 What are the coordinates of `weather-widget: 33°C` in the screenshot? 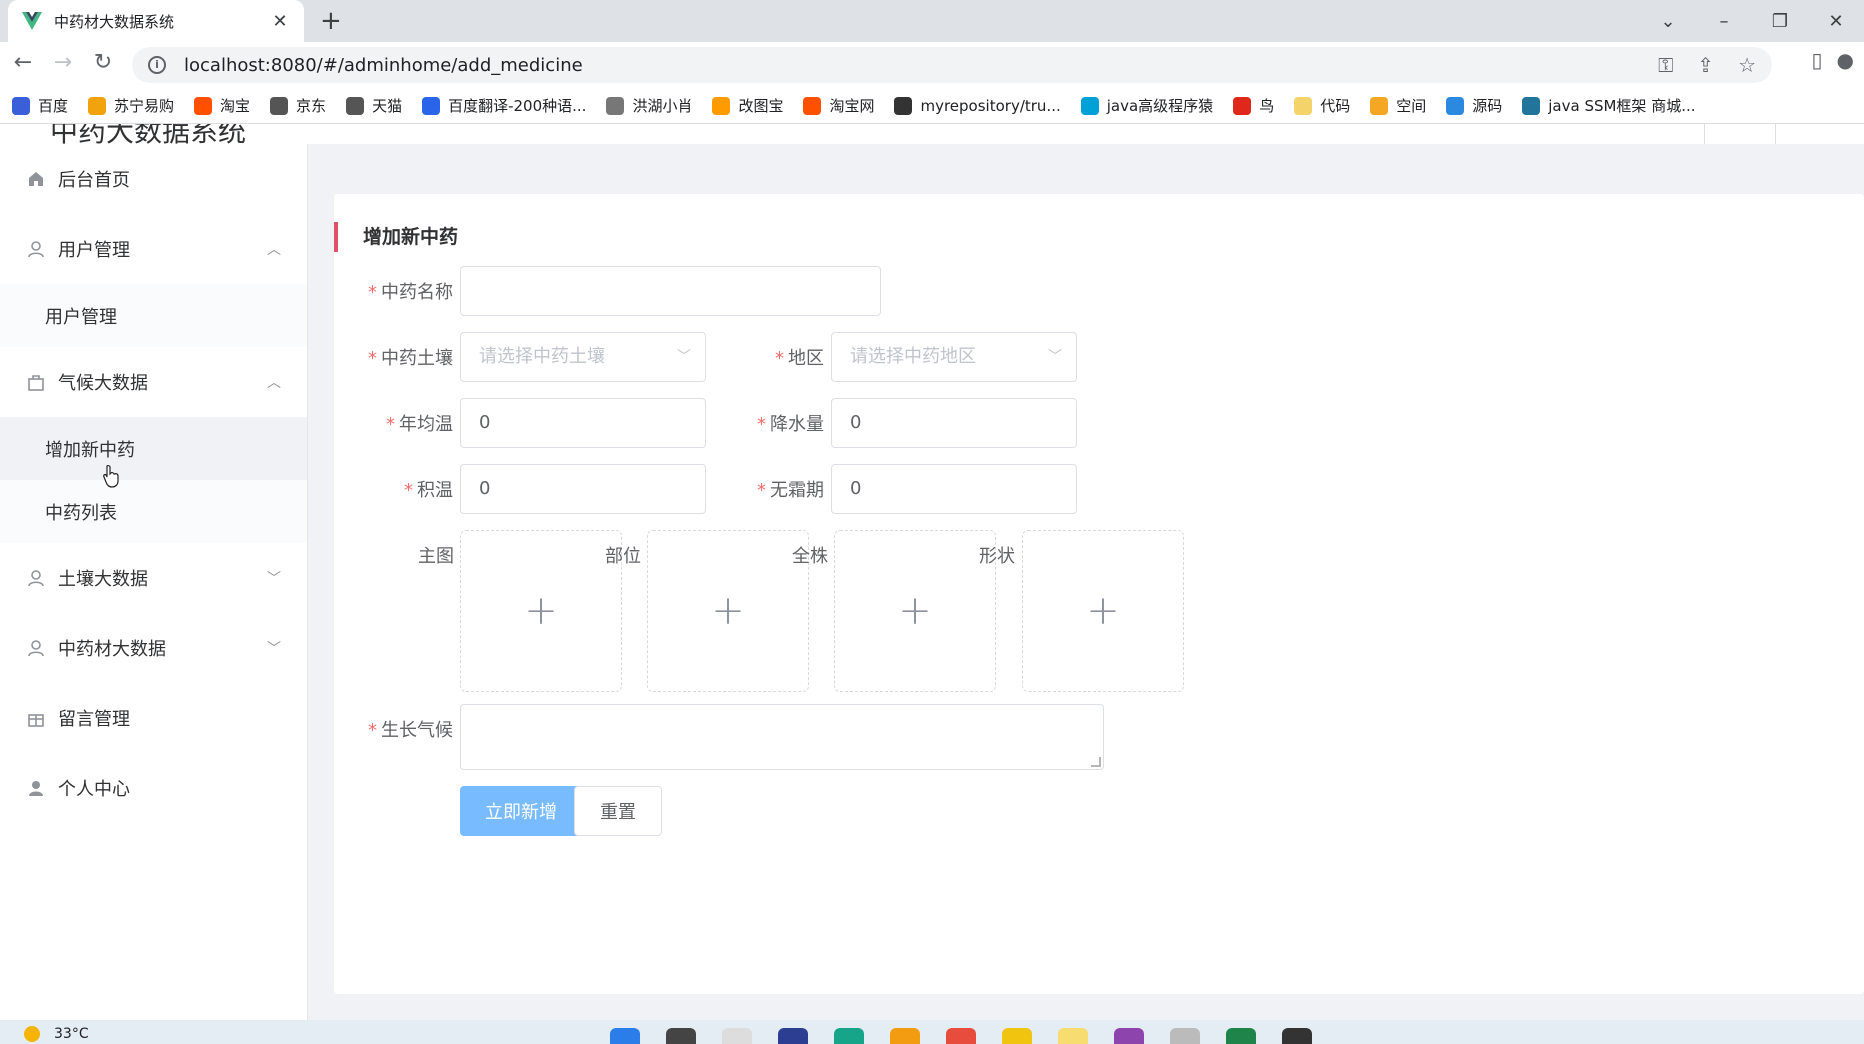 It's located at (56, 1034).